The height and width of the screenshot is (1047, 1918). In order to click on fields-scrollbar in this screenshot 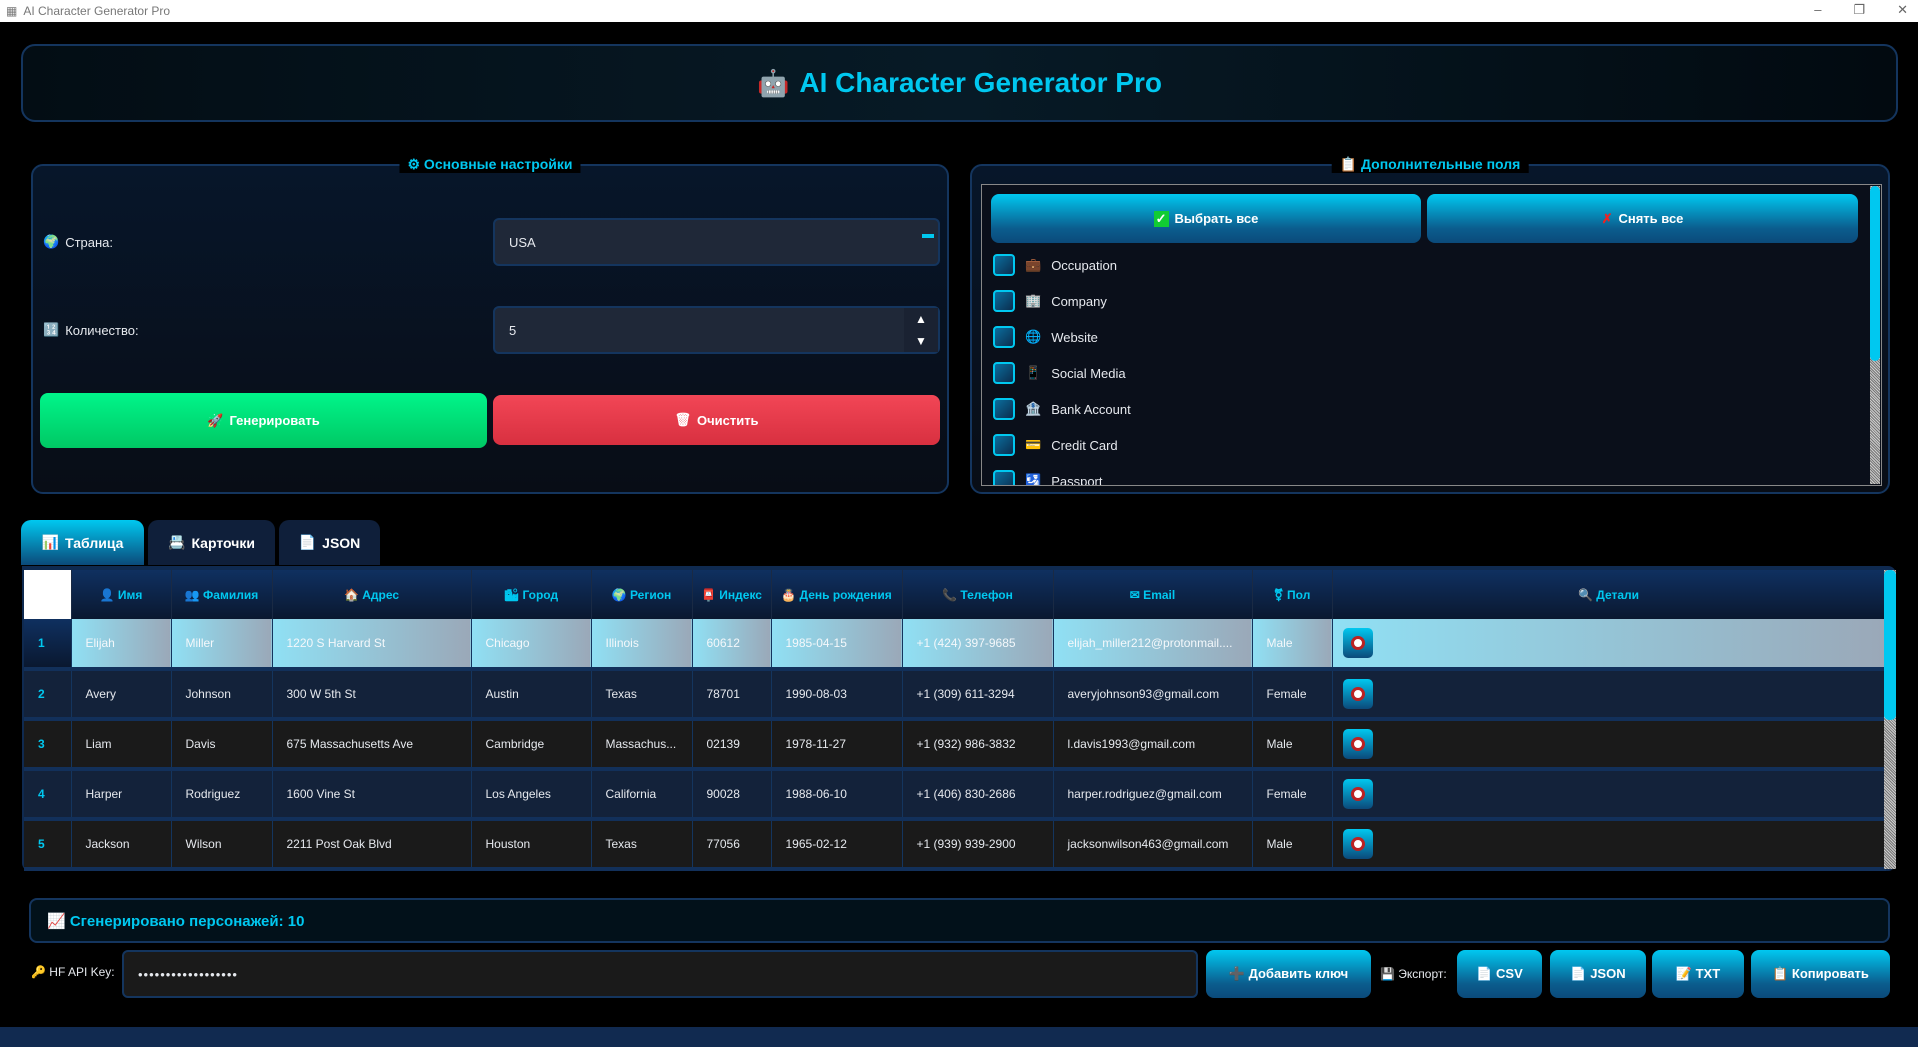, I will do `click(1875, 335)`.